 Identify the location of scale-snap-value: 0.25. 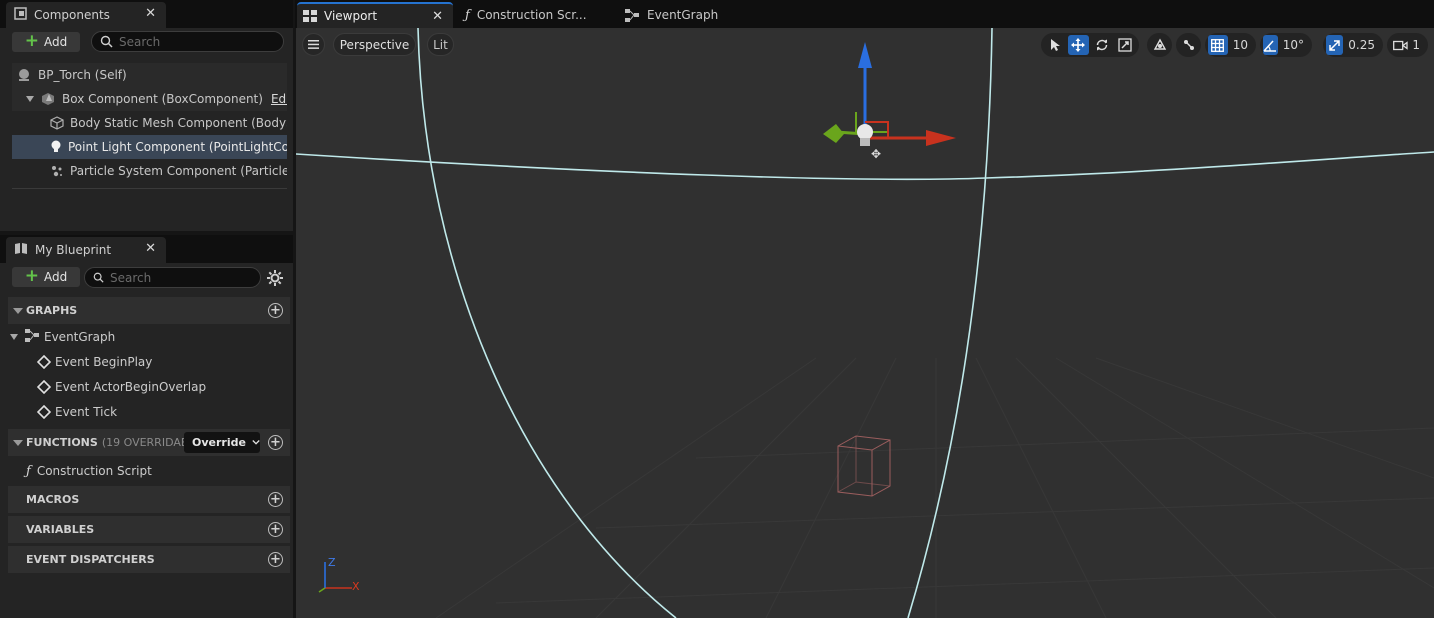
(1362, 45).